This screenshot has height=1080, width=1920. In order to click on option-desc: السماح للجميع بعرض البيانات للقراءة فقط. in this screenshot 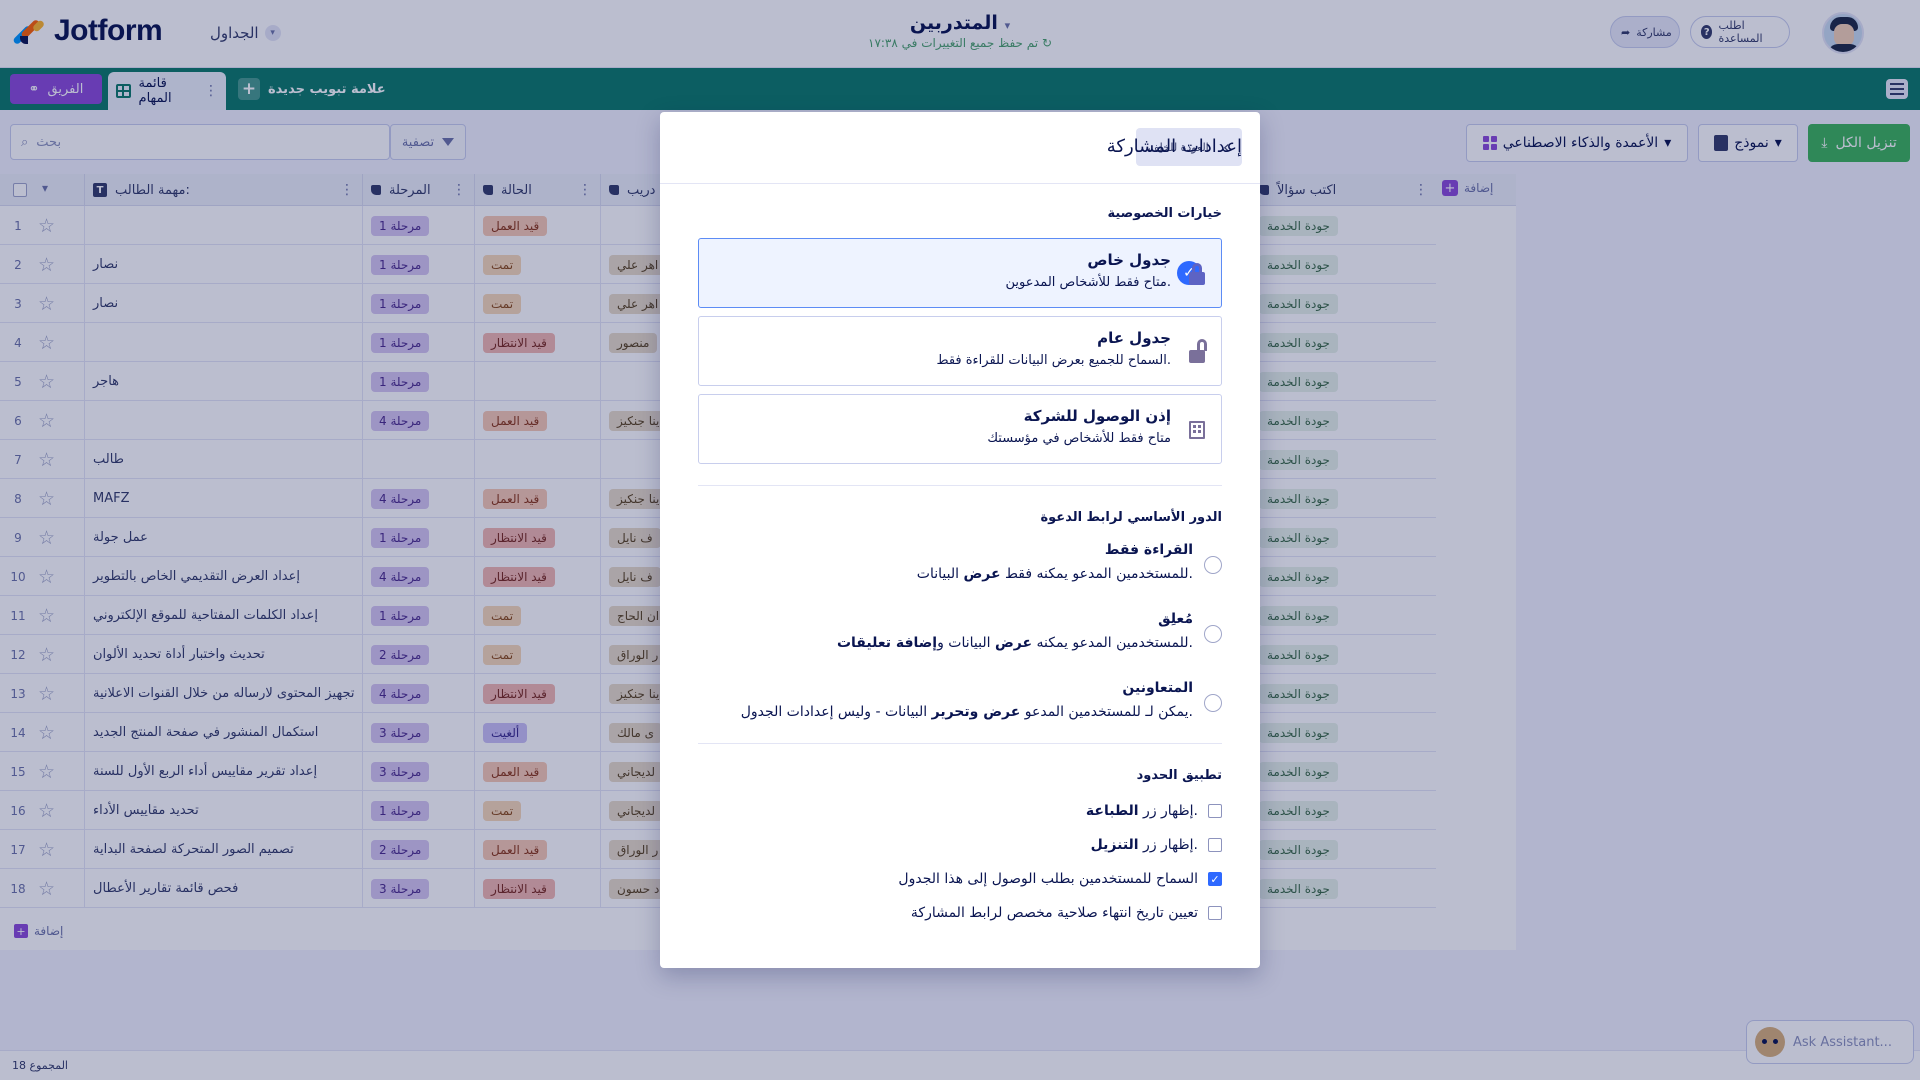, I will do `click(1053, 360)`.